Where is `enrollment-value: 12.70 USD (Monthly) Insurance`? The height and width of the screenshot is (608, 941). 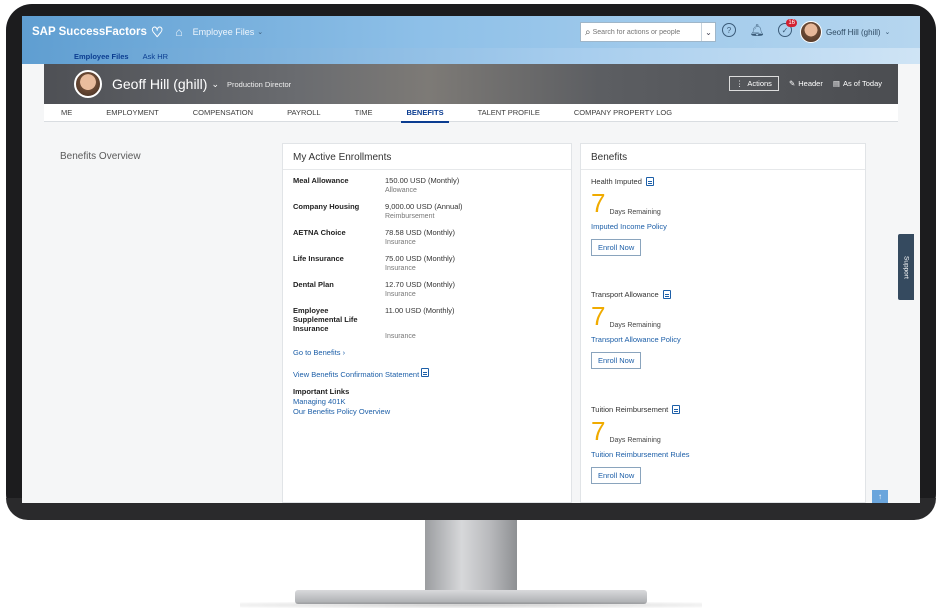 enrollment-value: 12.70 USD (Monthly) Insurance is located at coordinates (420, 290).